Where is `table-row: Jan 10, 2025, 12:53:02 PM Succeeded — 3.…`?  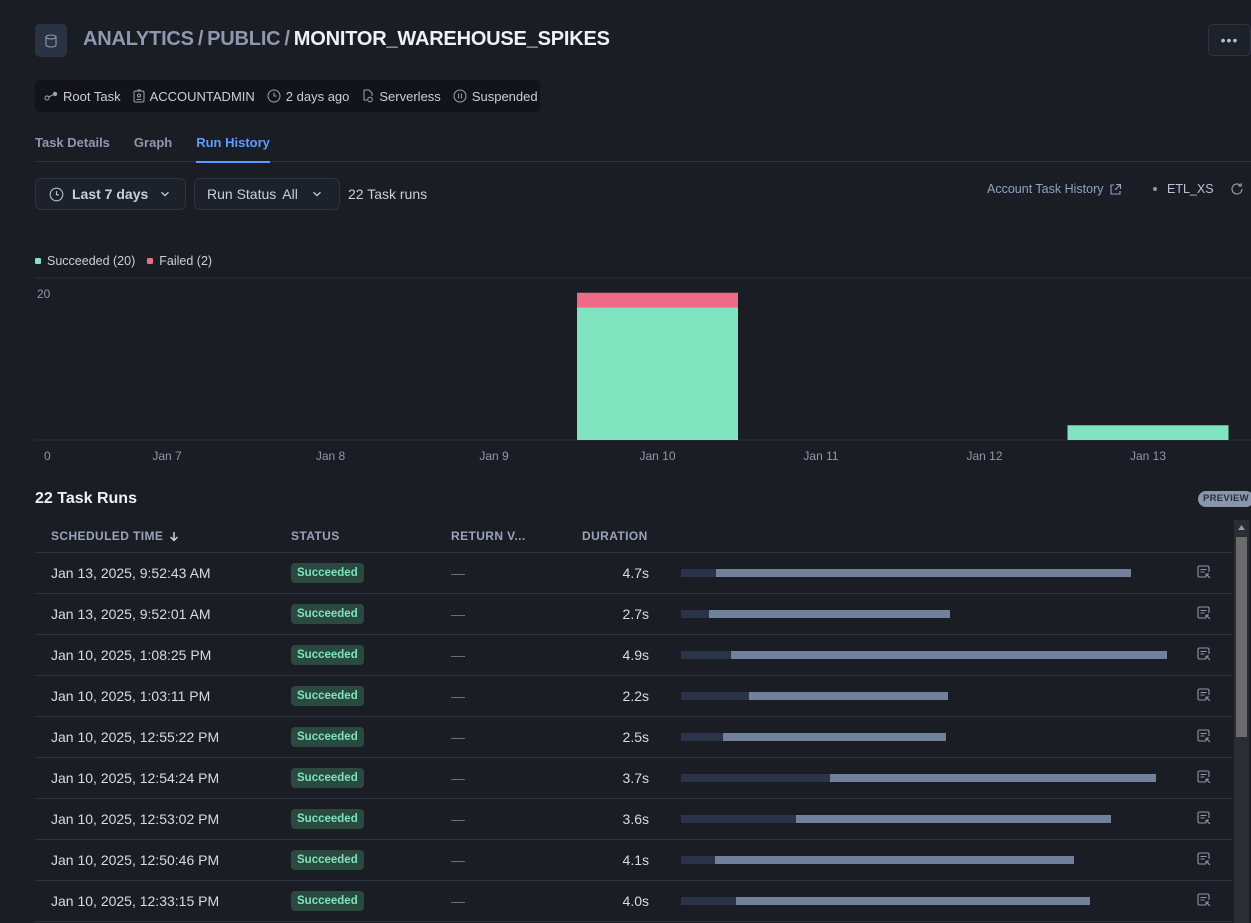 table-row: Jan 10, 2025, 12:53:02 PM Succeeded — 3.… is located at coordinates (633, 819).